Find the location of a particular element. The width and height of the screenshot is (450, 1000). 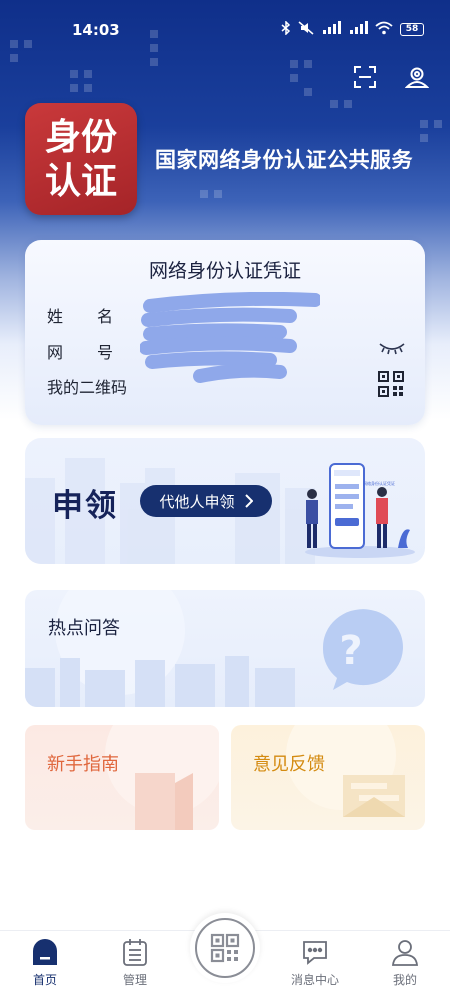

nav-profile-label: 我的 is located at coordinates (404, 980).